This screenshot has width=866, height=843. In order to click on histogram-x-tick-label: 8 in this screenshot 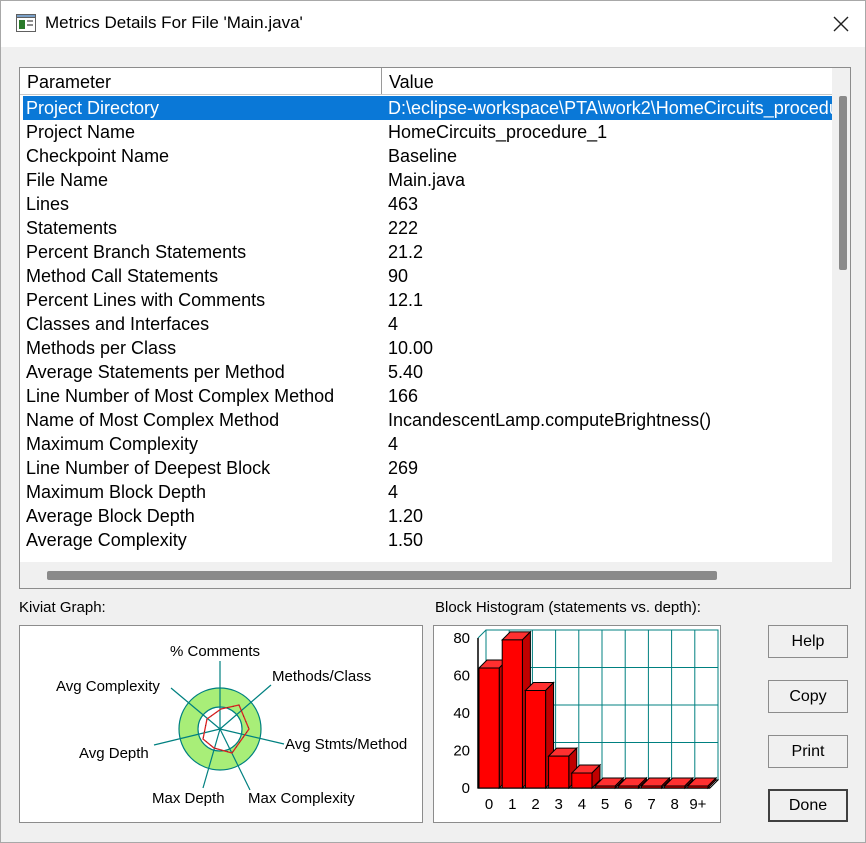, I will do `click(675, 804)`.